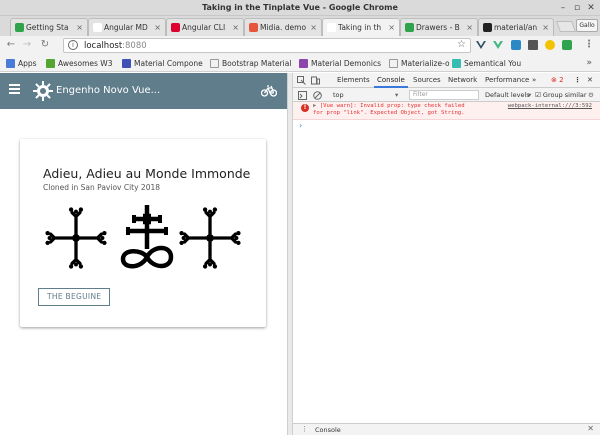  Describe the element at coordinates (45, 45) in the screenshot. I see `reload-icon: ↻` at that location.